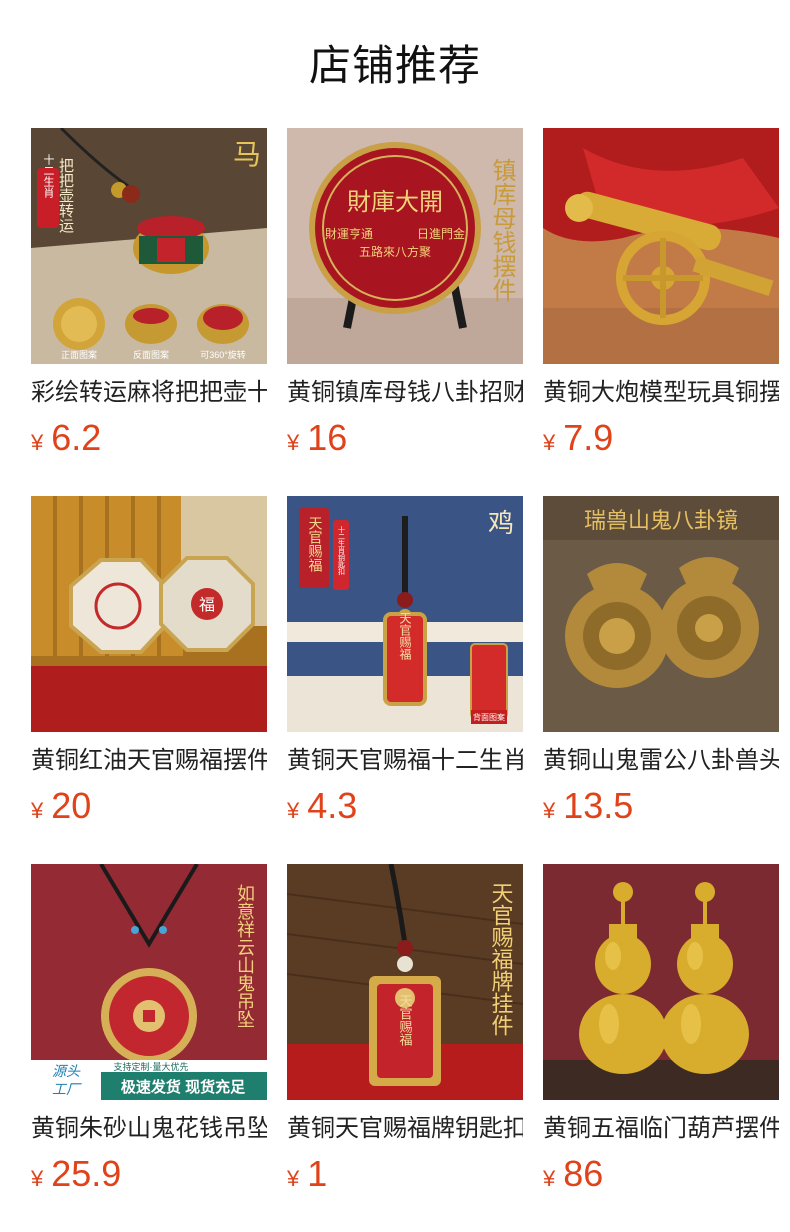  Describe the element at coordinates (405, 982) in the screenshot. I see `product-image: 天官赐福 天官赐福牌挂件` at that location.